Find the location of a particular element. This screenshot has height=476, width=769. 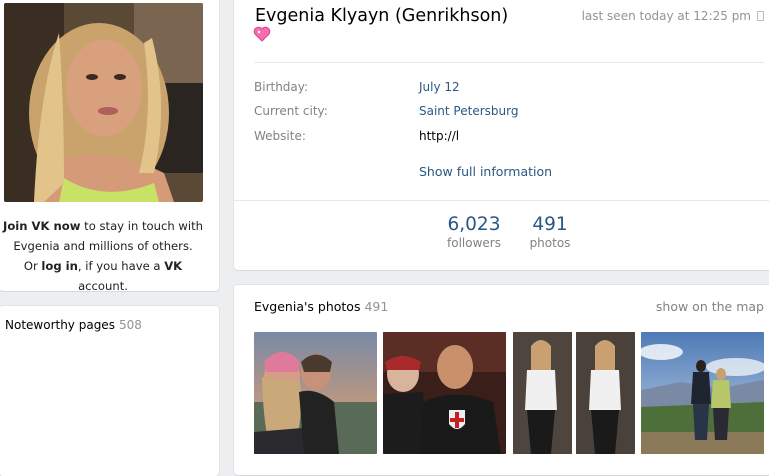

join-link: Join VK now is located at coordinates (41, 226).